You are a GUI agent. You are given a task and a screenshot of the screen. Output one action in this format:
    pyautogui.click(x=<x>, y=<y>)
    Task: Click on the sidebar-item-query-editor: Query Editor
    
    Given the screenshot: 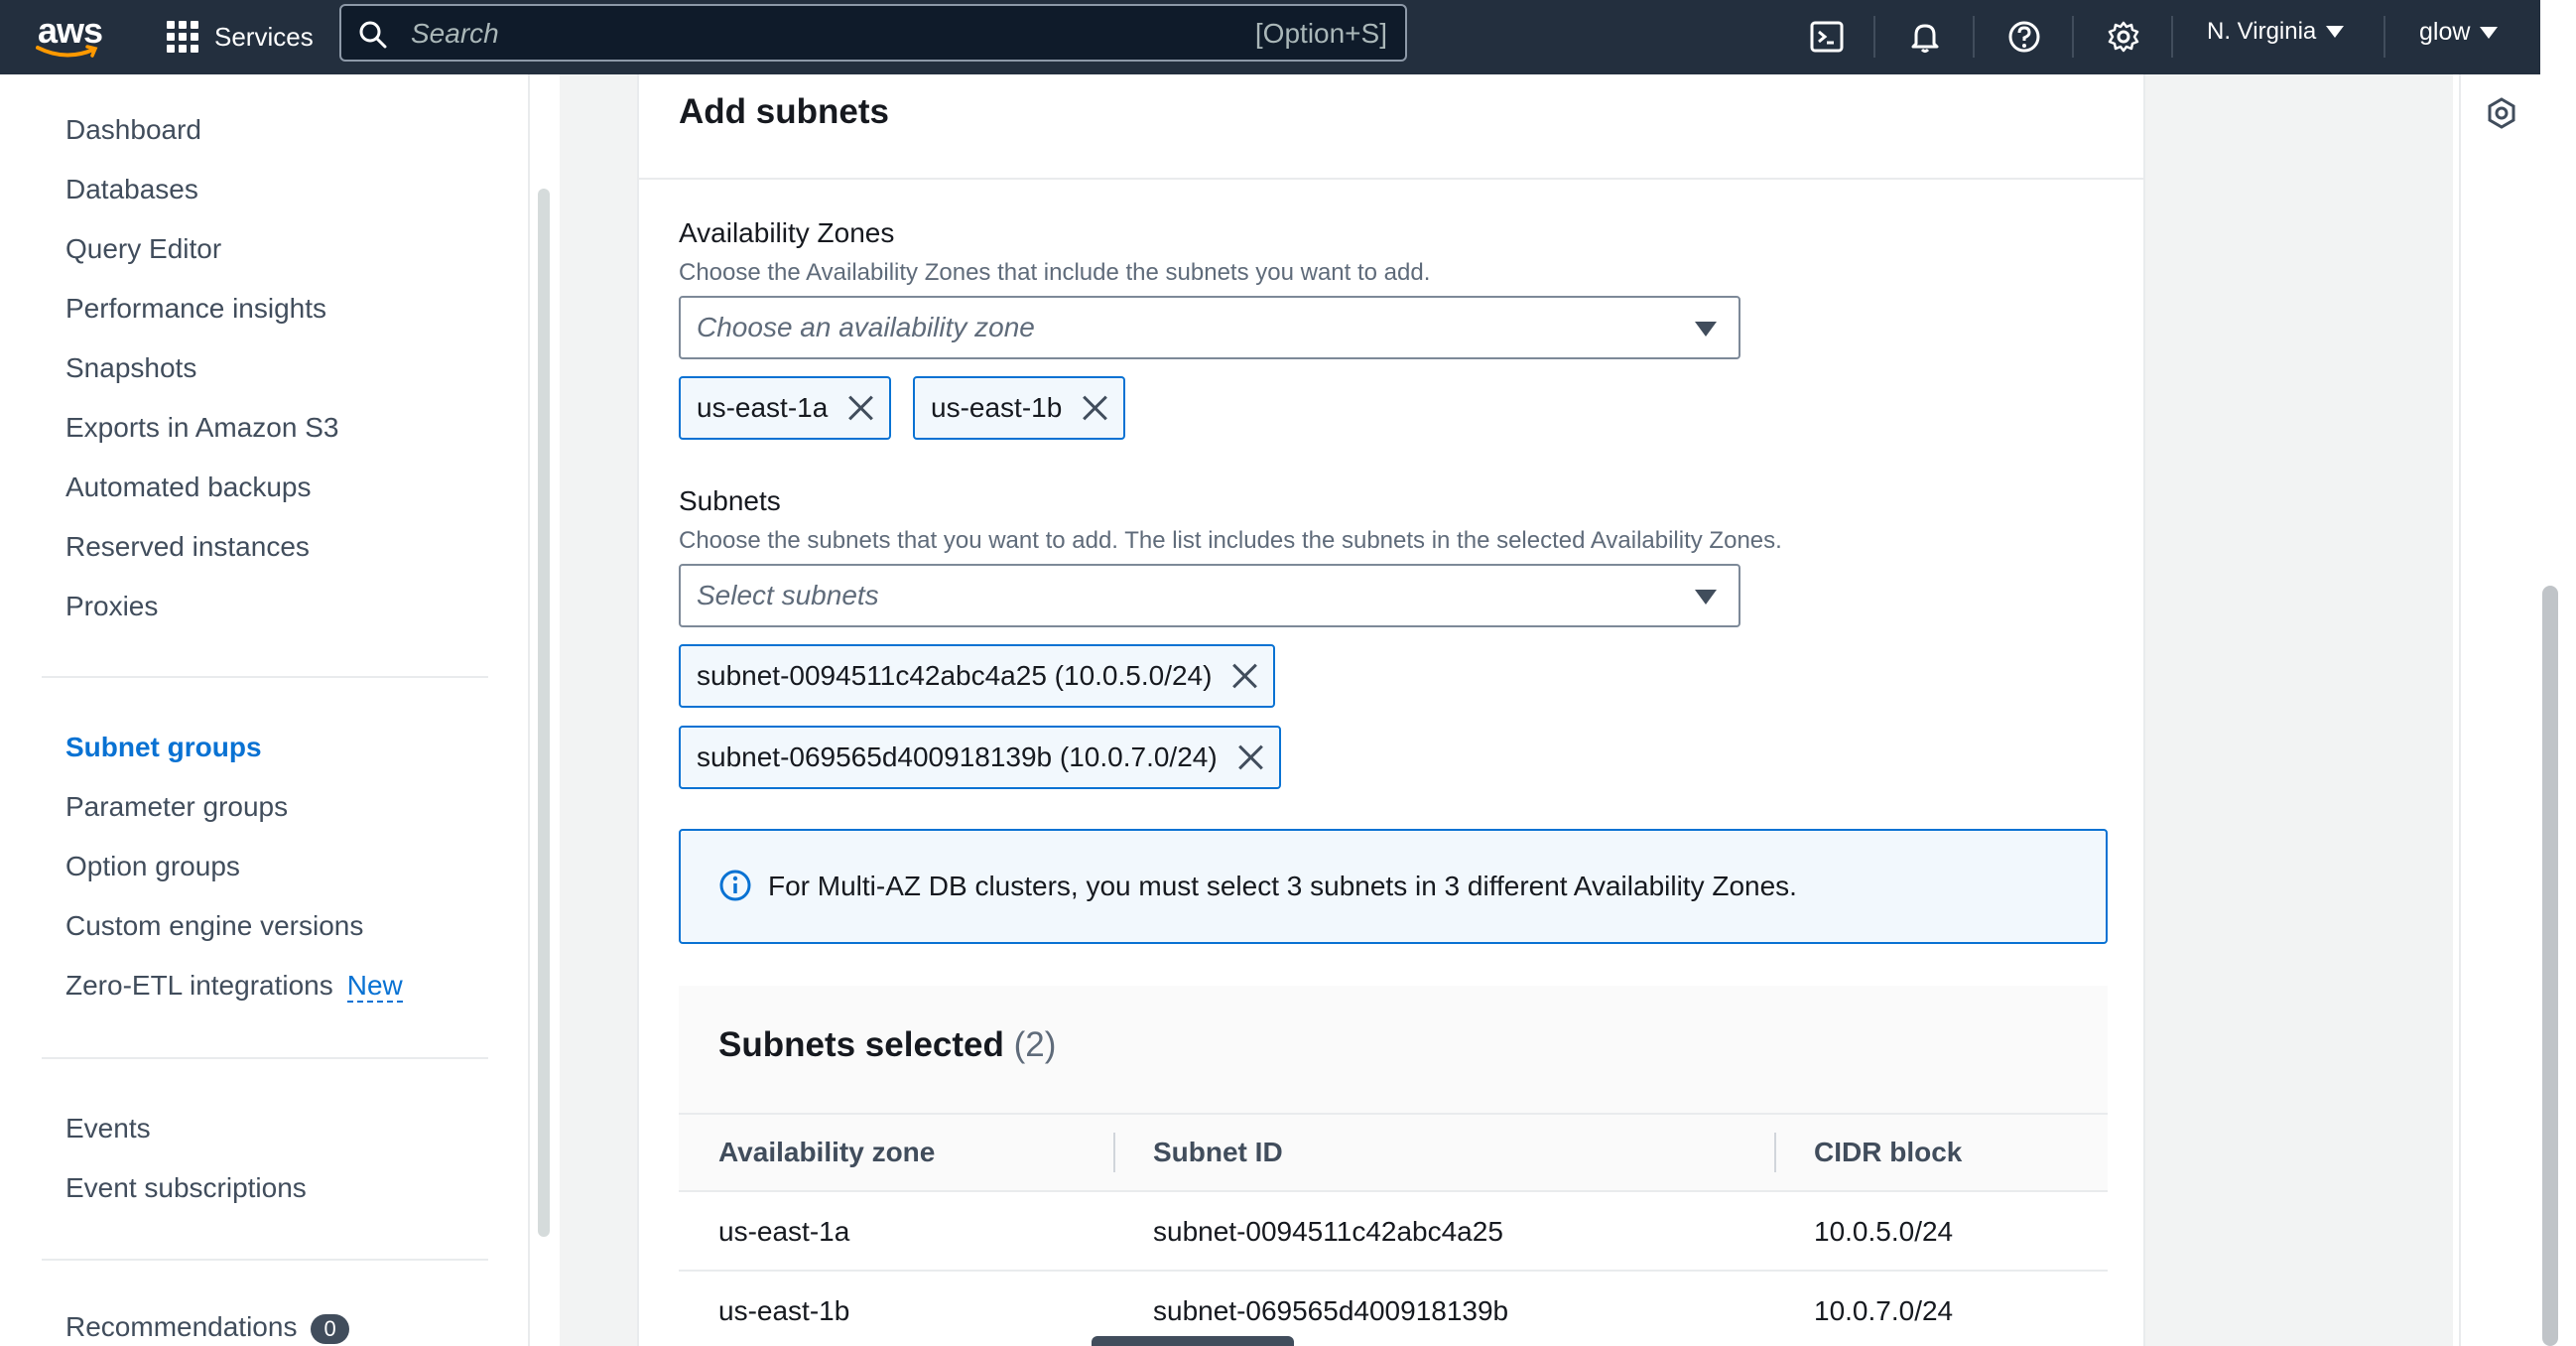 What is the action you would take?
    pyautogui.click(x=143, y=249)
    